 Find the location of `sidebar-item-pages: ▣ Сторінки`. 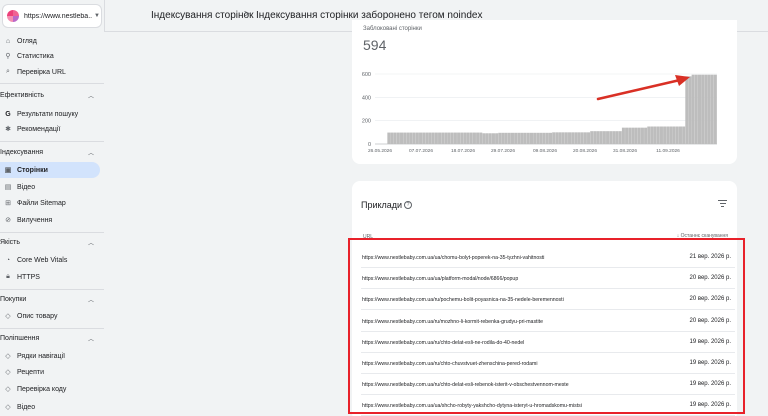

sidebar-item-pages: ▣ Сторінки is located at coordinates (50, 170).